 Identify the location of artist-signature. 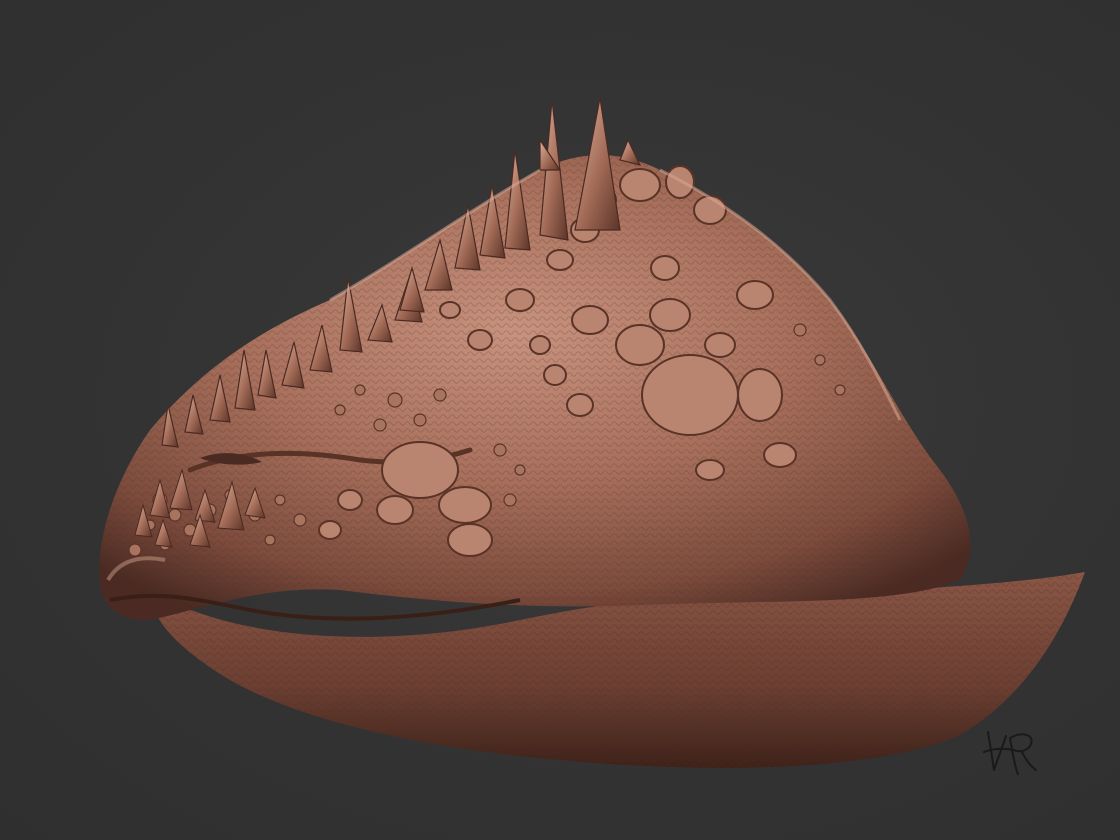
(1010, 753).